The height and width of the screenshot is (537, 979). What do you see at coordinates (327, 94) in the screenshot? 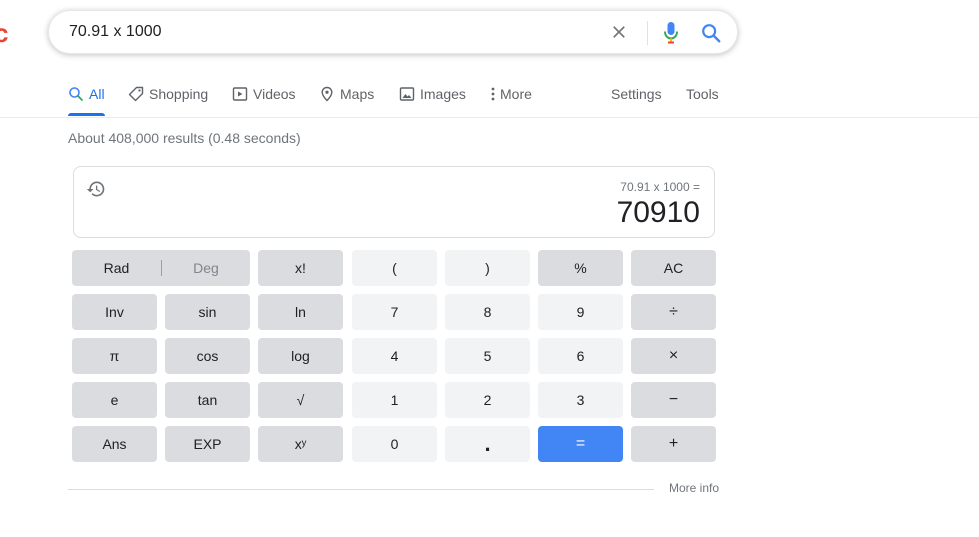
I see `map-pin-icon` at bounding box center [327, 94].